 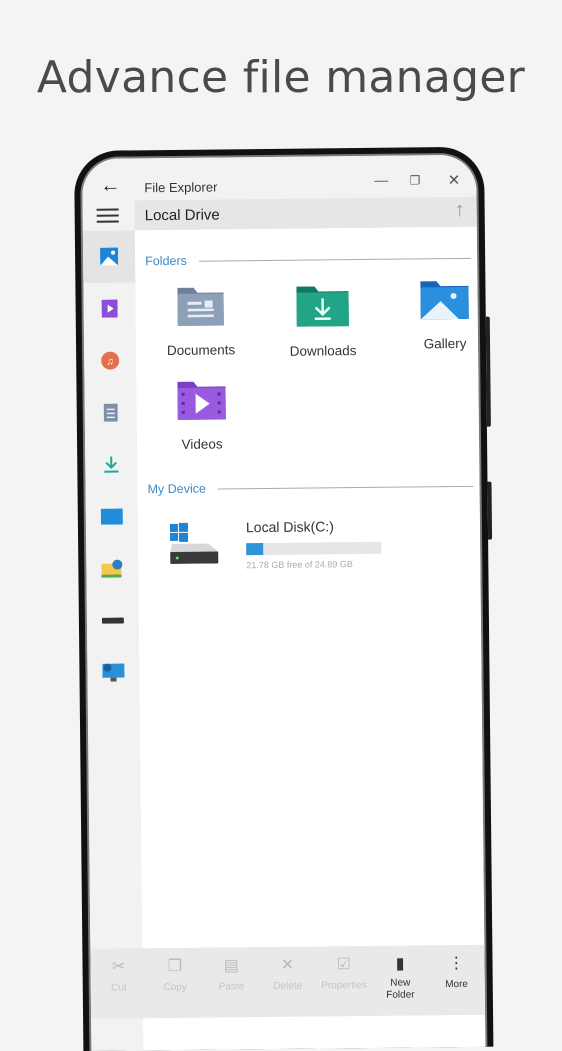 What do you see at coordinates (289, 527) in the screenshot?
I see `drive-name: Local Disk(C:)` at bounding box center [289, 527].